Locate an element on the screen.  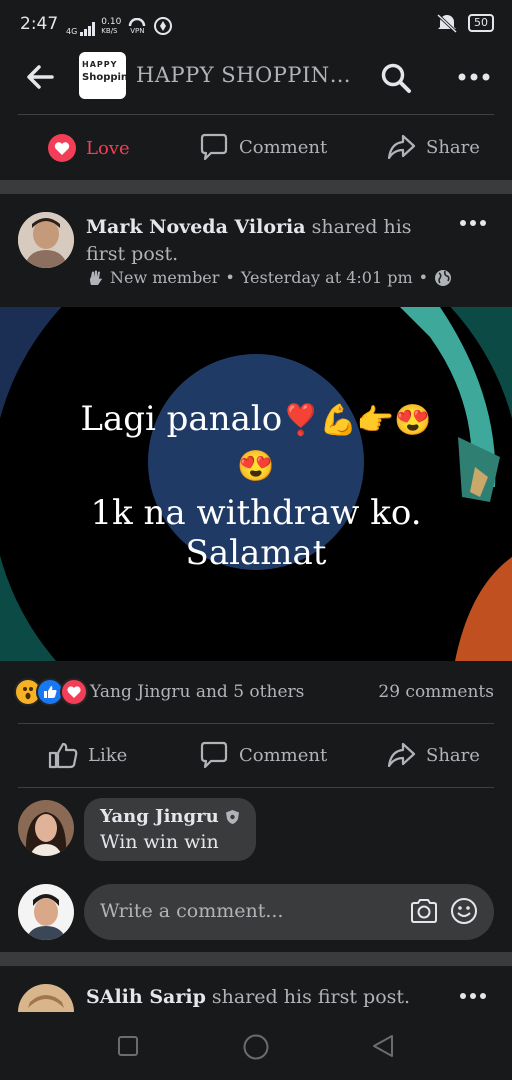
next-post-header: SAlih Sarip shared his first post. is located at coordinates (248, 997).